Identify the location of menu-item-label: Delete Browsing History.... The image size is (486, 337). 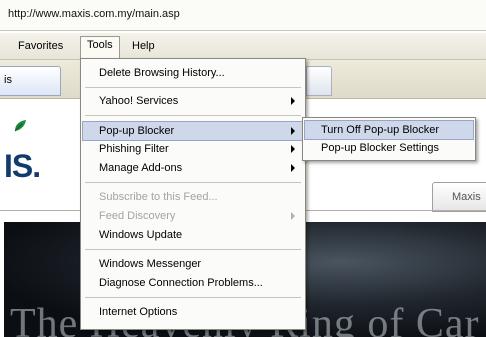
(162, 73).